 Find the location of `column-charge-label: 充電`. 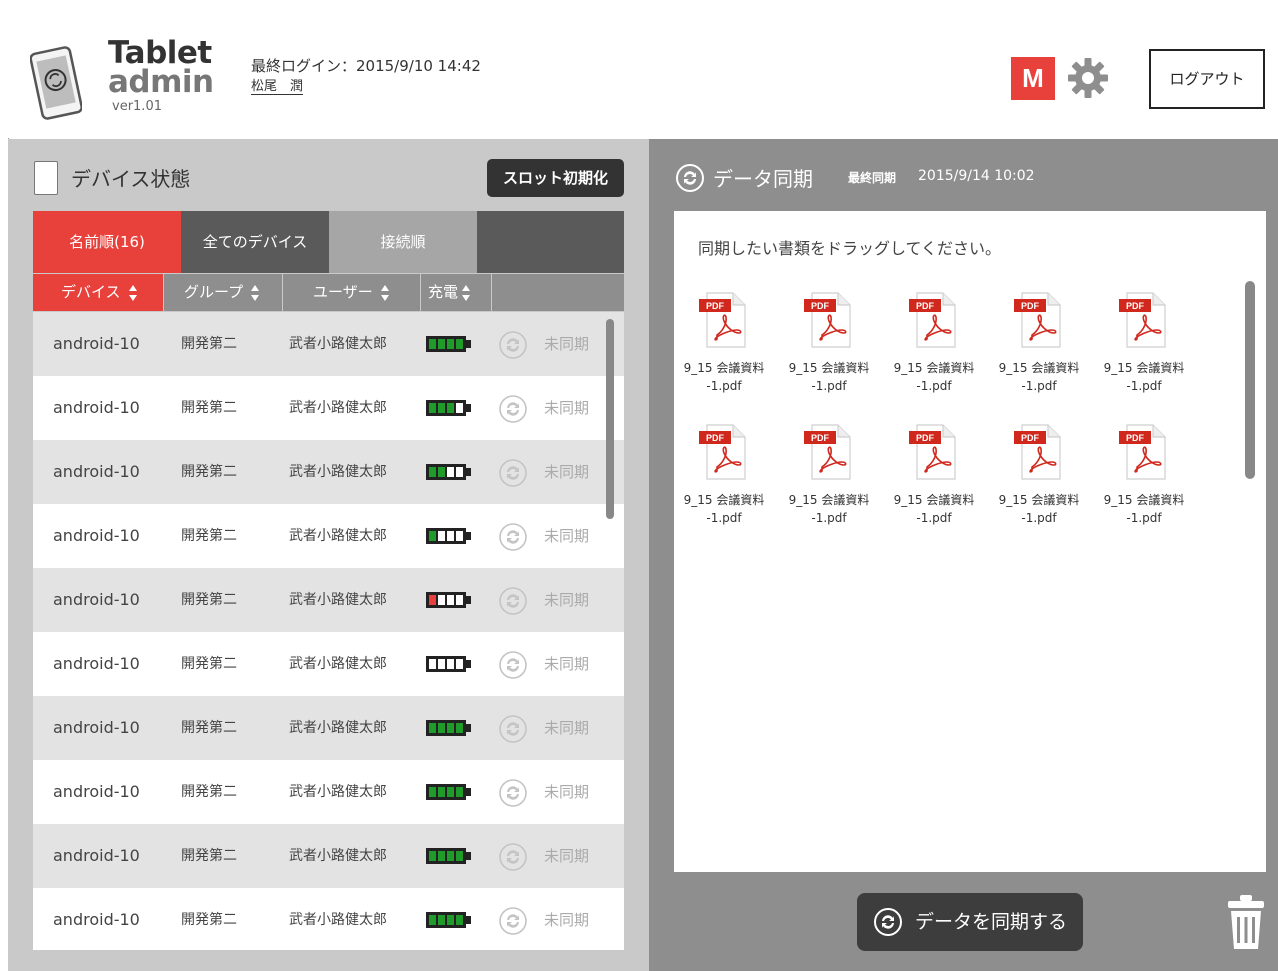

column-charge-label: 充電 is located at coordinates (443, 292).